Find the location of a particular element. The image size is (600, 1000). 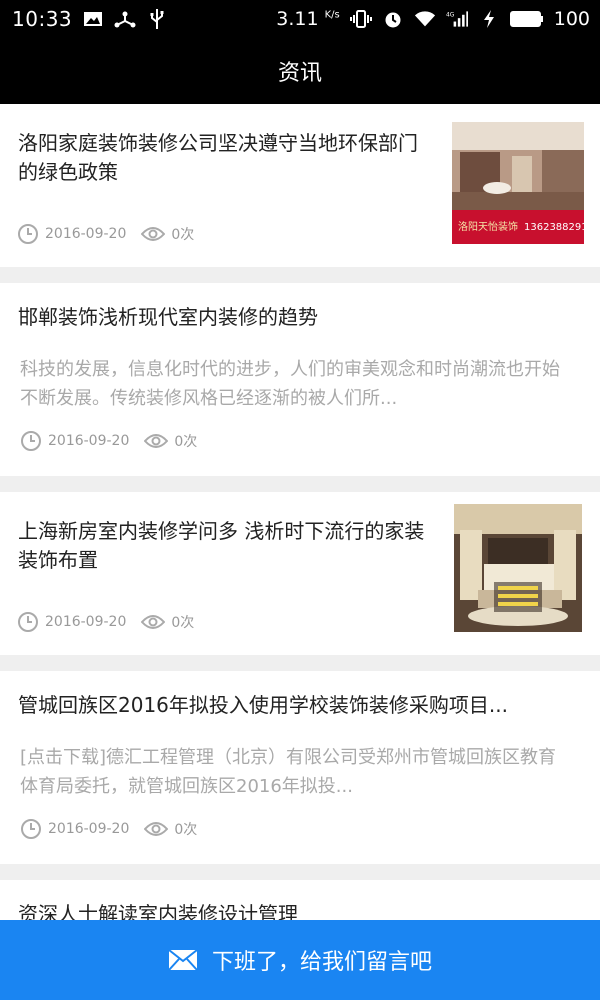

article-title: 上海新房室内装修学问多 浅析时下流行的家装装饰布置 is located at coordinates (224, 546).